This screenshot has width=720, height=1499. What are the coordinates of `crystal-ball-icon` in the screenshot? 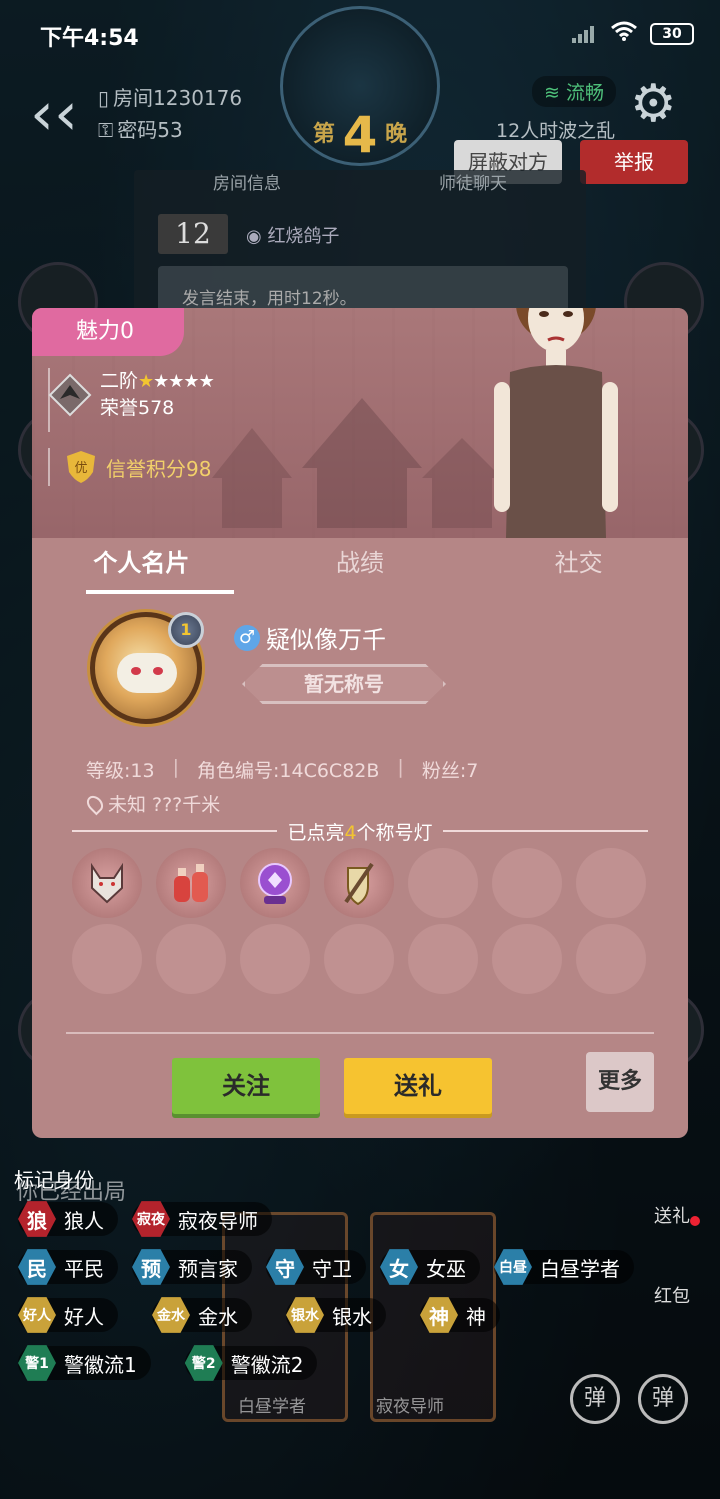 It's located at (275, 883).